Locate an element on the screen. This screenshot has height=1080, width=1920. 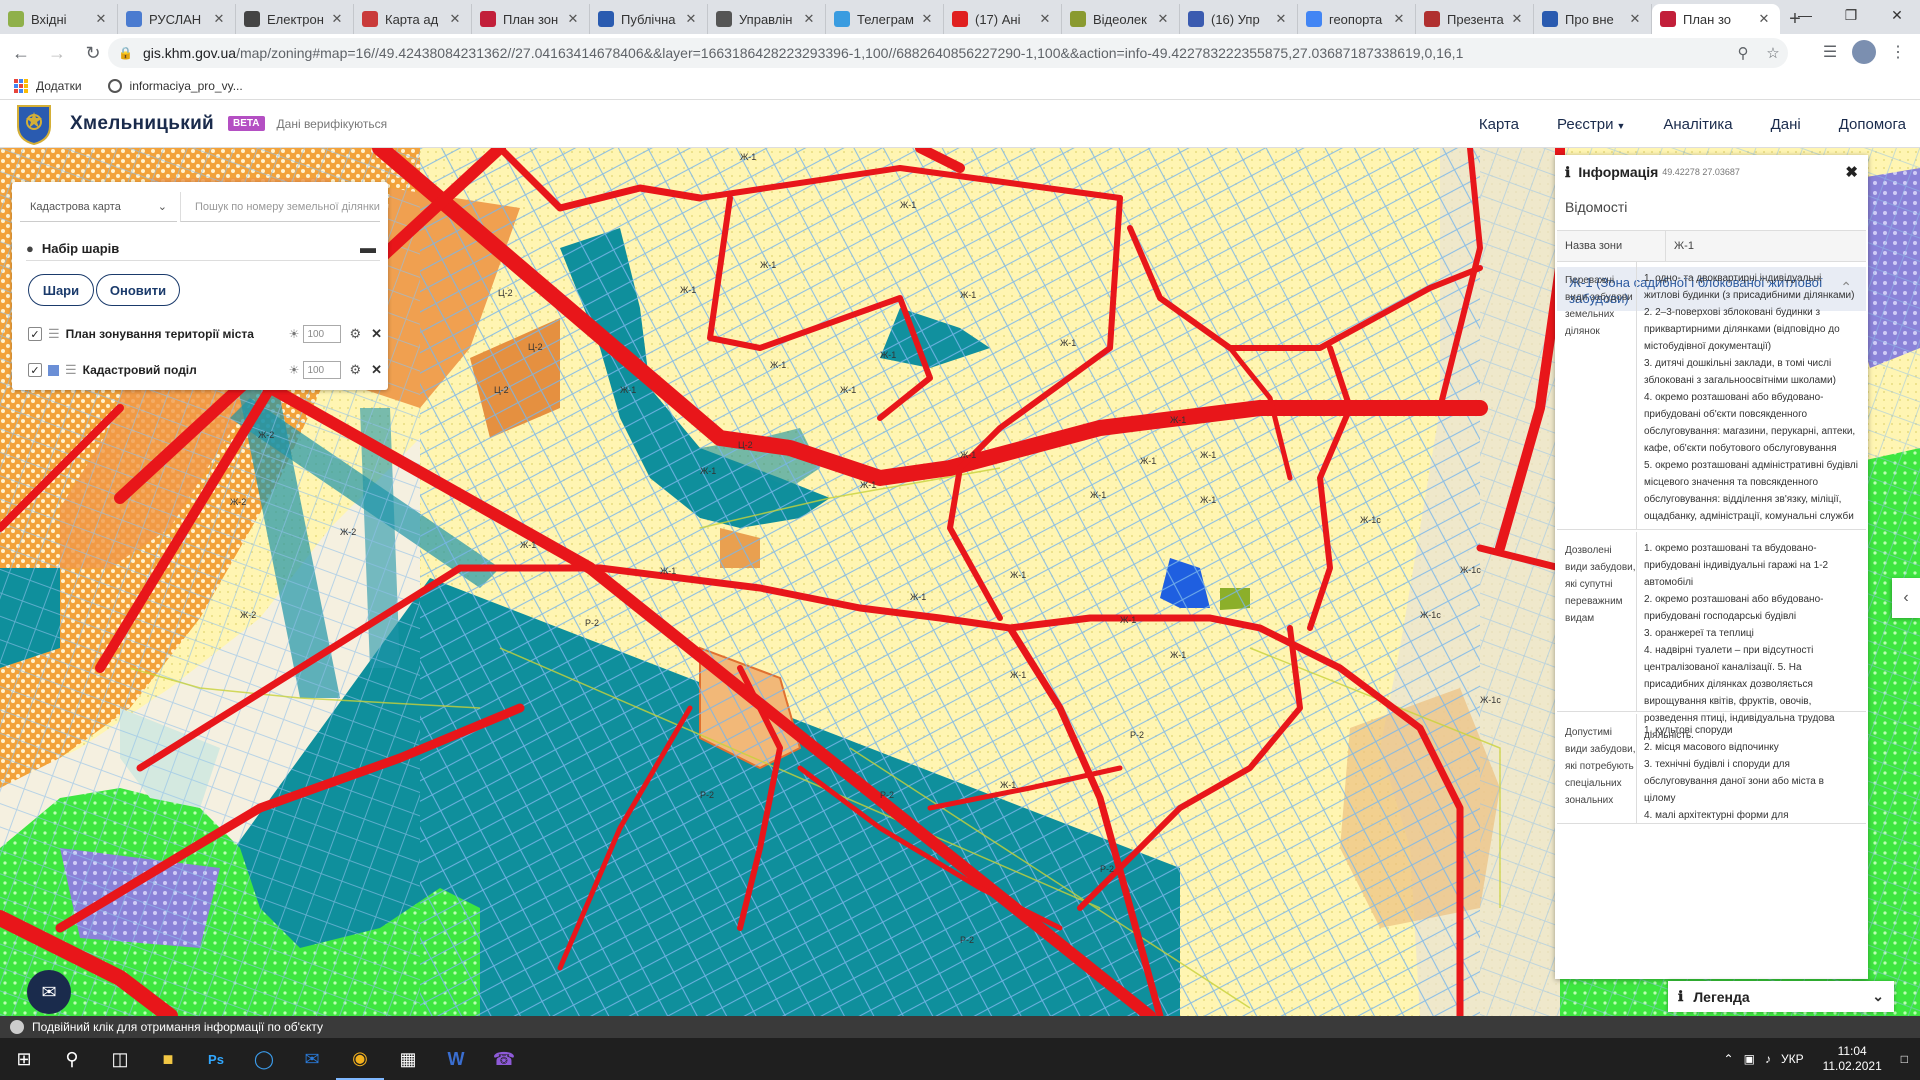
browser-tab: Про вне ✕ is located at coordinates (1593, 19).